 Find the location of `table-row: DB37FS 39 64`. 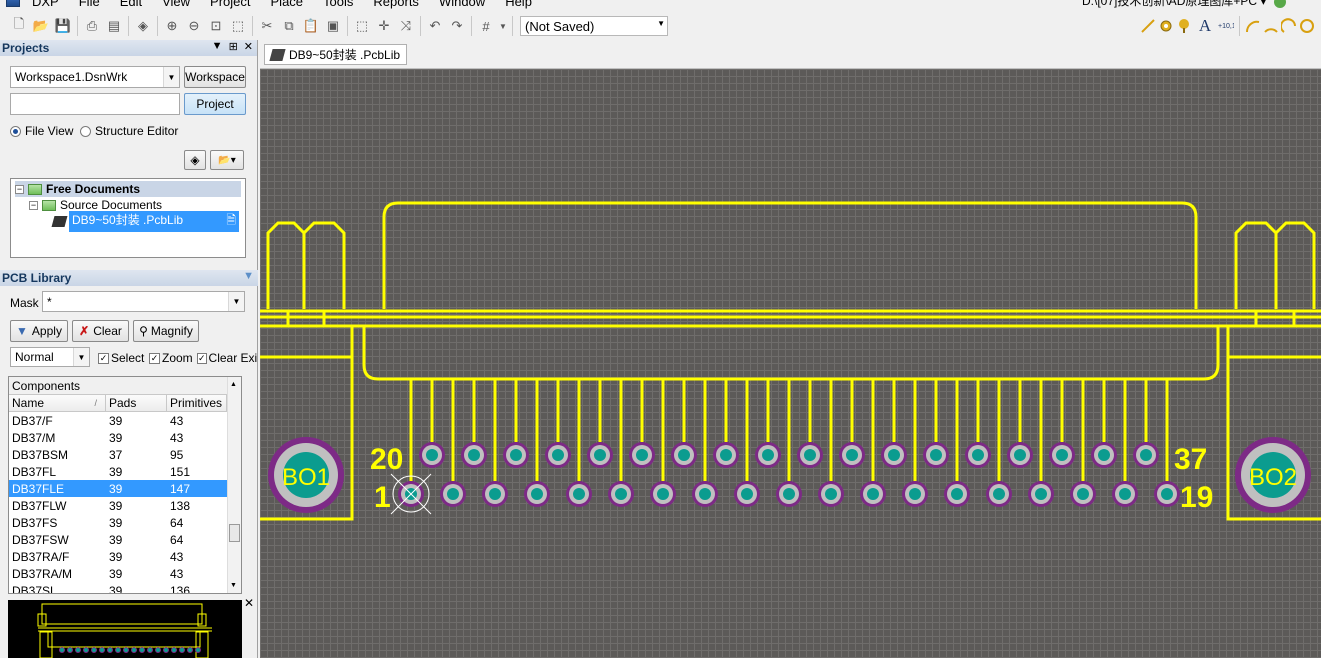

table-row: DB37FS 39 64 is located at coordinates (125, 522).